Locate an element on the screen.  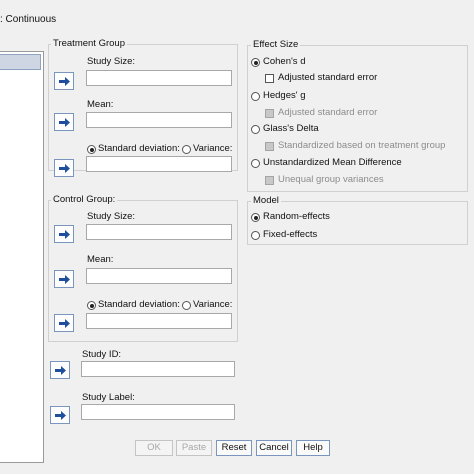
glass-delta-radio is located at coordinates (255, 129).